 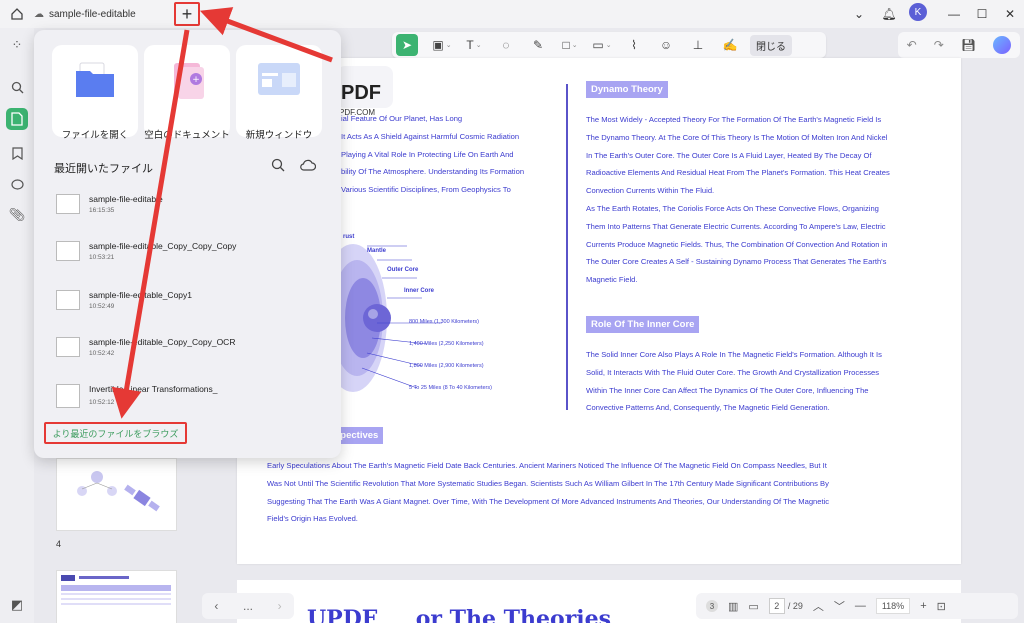 What do you see at coordinates (17, 215) in the screenshot?
I see `attachment-icon: 📎︎` at bounding box center [17, 215].